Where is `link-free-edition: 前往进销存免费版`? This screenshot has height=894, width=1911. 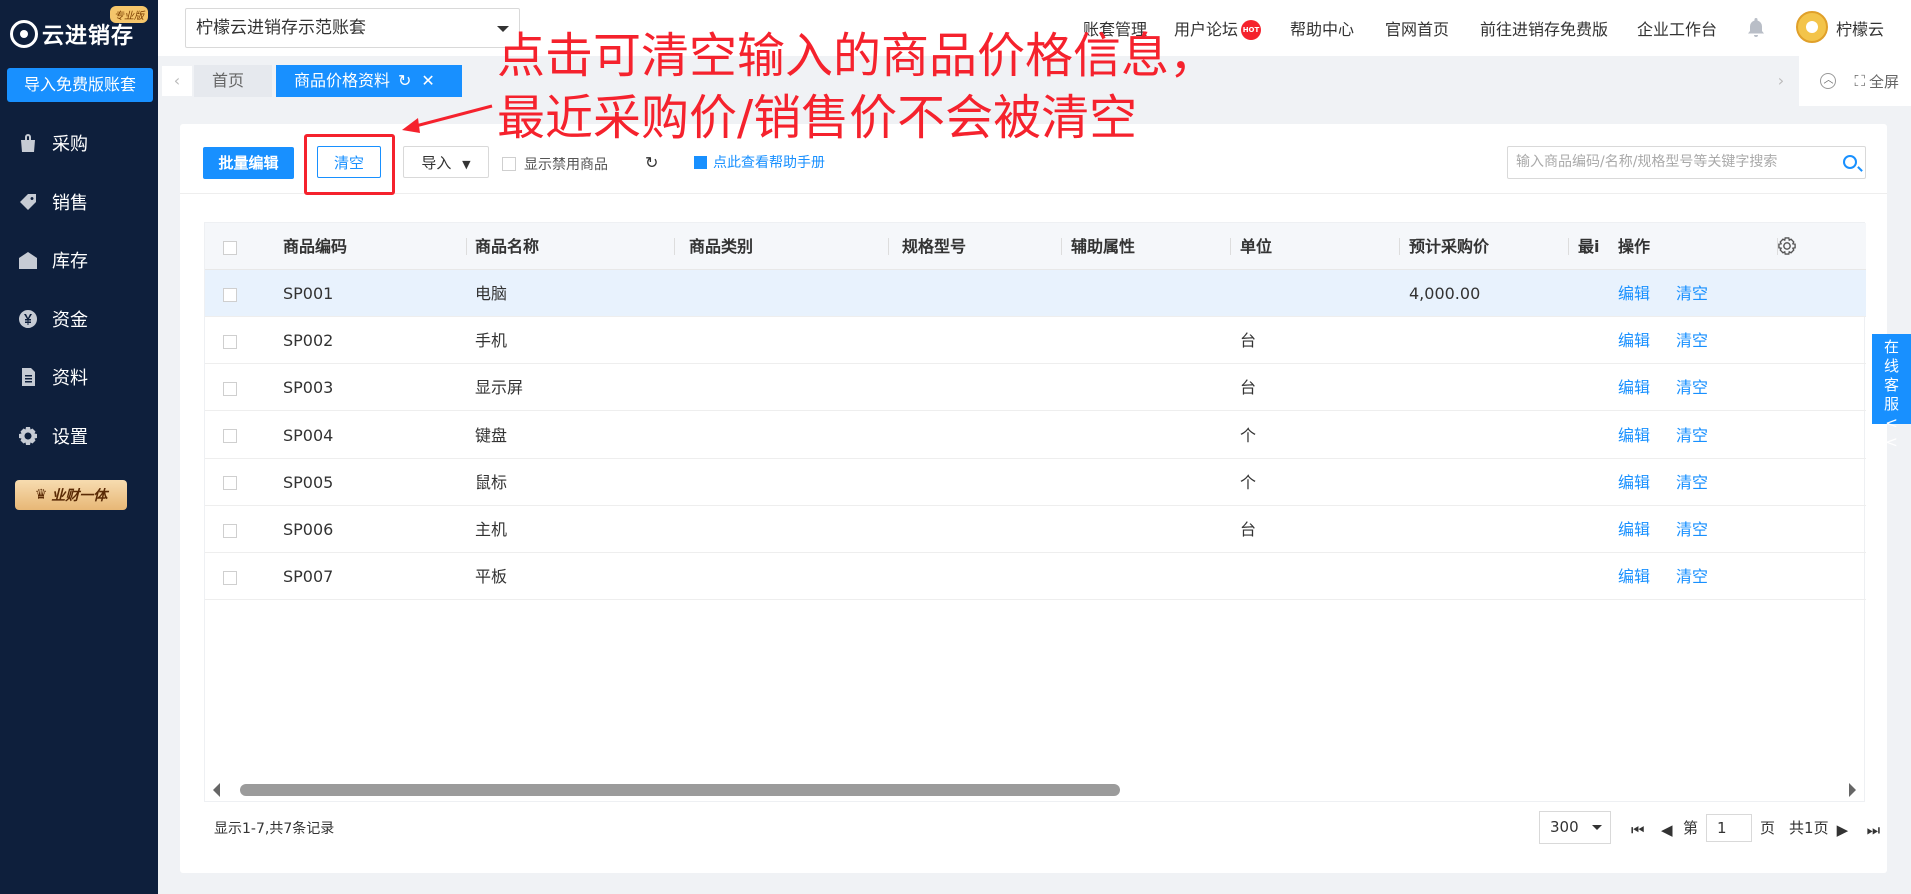 link-free-edition: 前往进销存免费版 is located at coordinates (1544, 28).